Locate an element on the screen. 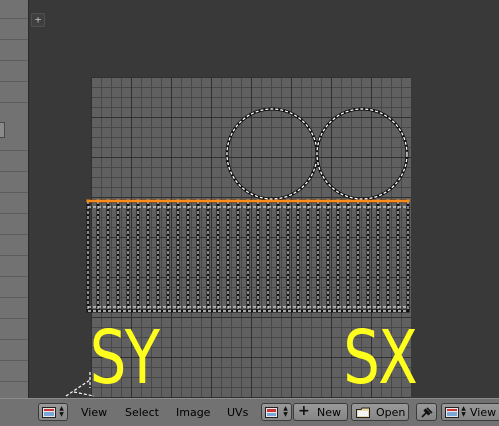 The width and height of the screenshot is (499, 426). image-browse-updown-icon: ▲ ▼ is located at coordinates (285, 411).